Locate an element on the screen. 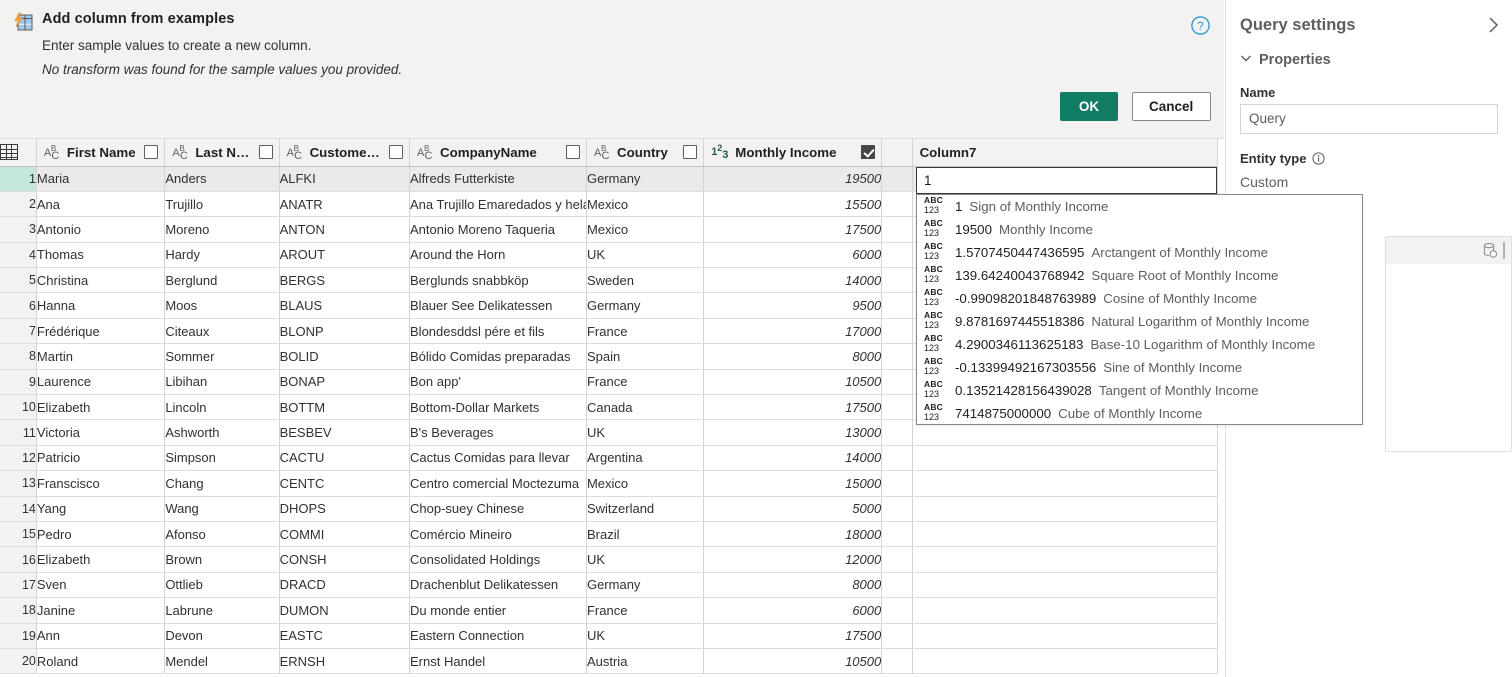  cell-last-name: Moreno is located at coordinates (222, 229).